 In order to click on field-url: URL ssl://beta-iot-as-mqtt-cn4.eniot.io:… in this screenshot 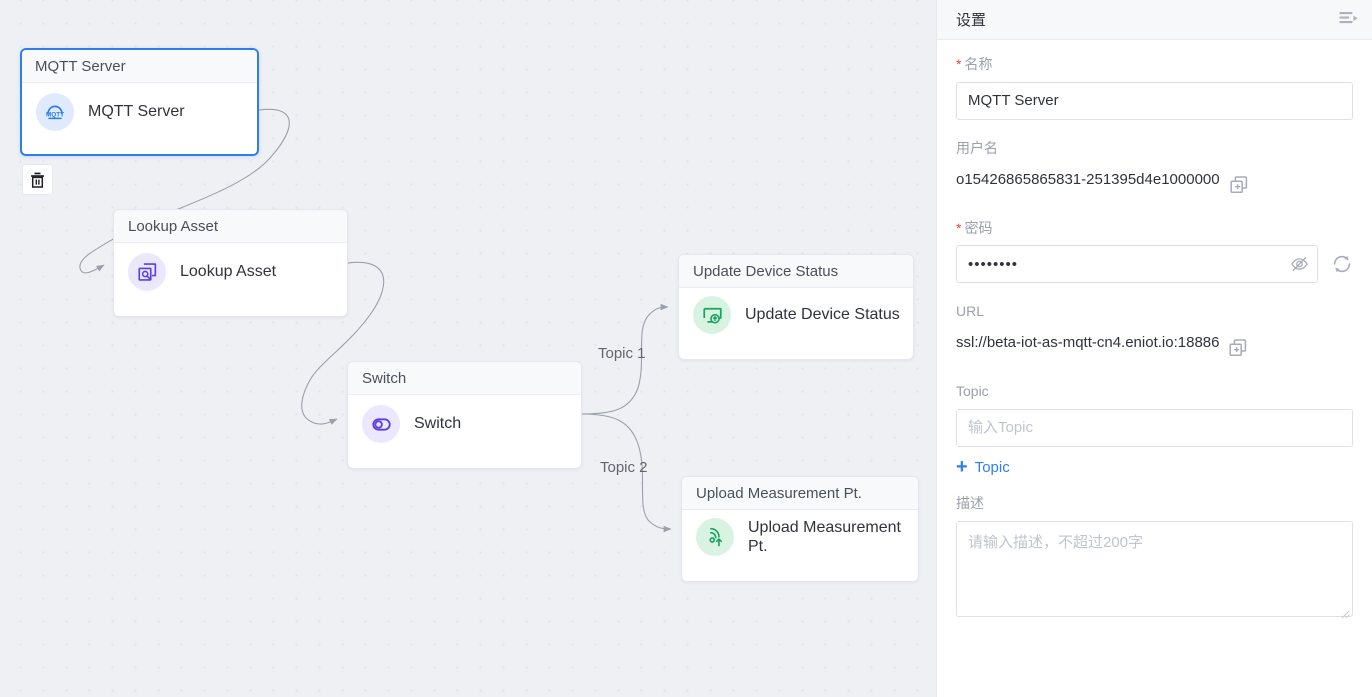, I will do `click(1154, 330)`.